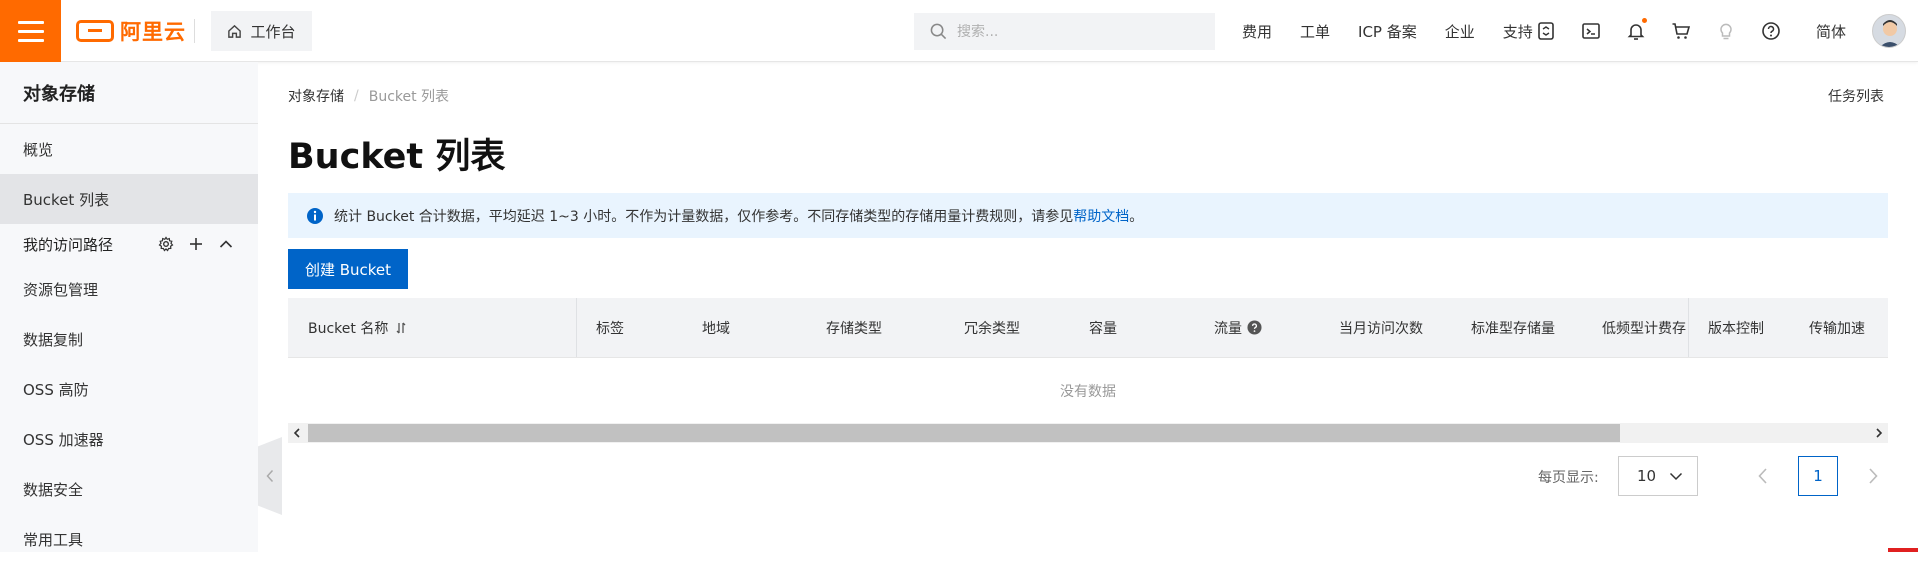  What do you see at coordinates (992, 328) in the screenshot?
I see `column-header-redundancy-type: 冗余类型` at bounding box center [992, 328].